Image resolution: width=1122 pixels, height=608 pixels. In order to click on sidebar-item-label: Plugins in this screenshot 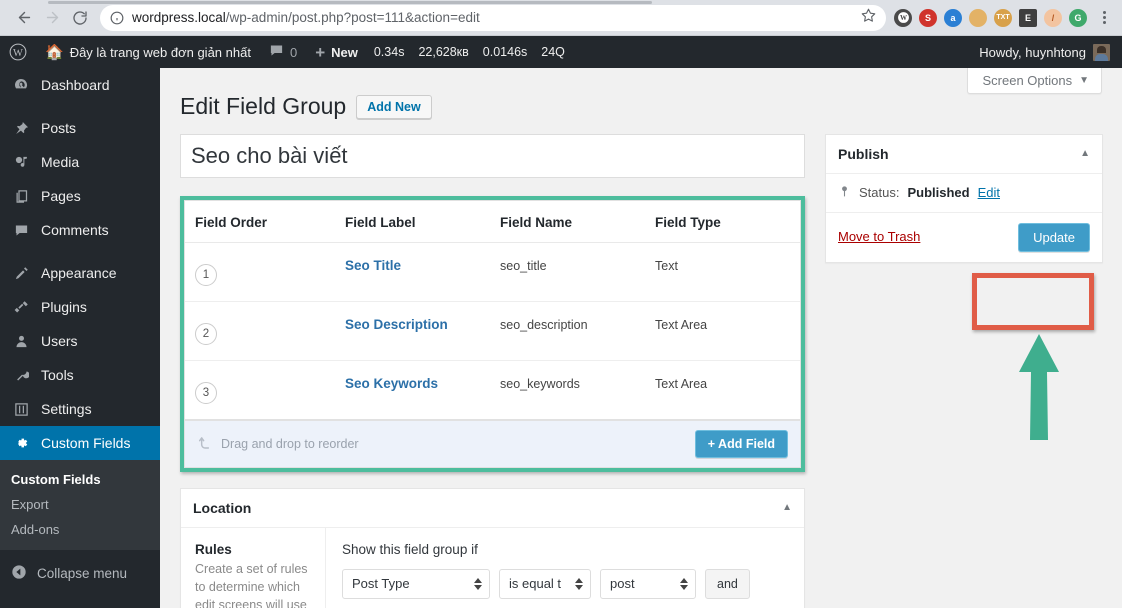, I will do `click(64, 307)`.